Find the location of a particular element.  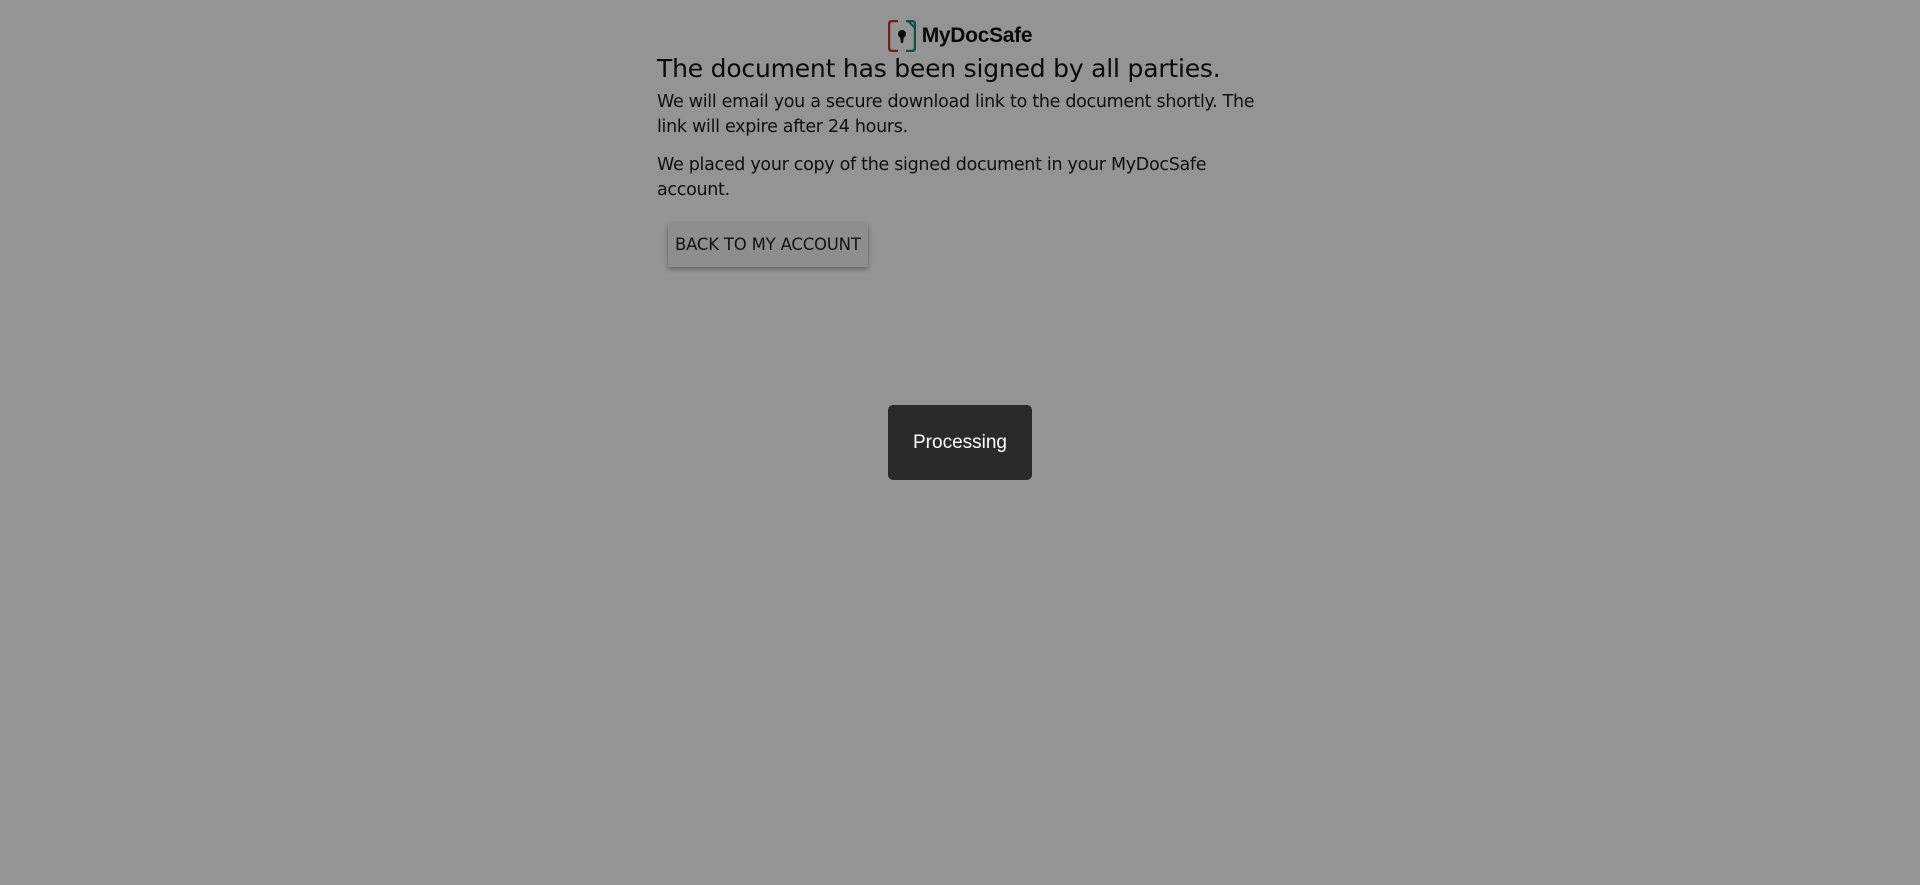

processing-dialog: Processing is located at coordinates (960, 442).